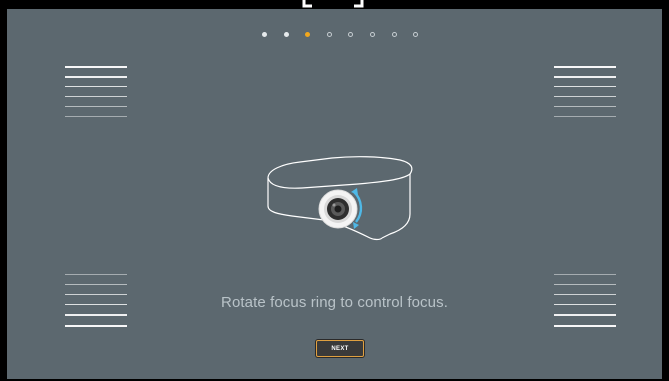 The height and width of the screenshot is (381, 669). Describe the element at coordinates (333, 4) in the screenshot. I see `top-bracket-marker` at that location.